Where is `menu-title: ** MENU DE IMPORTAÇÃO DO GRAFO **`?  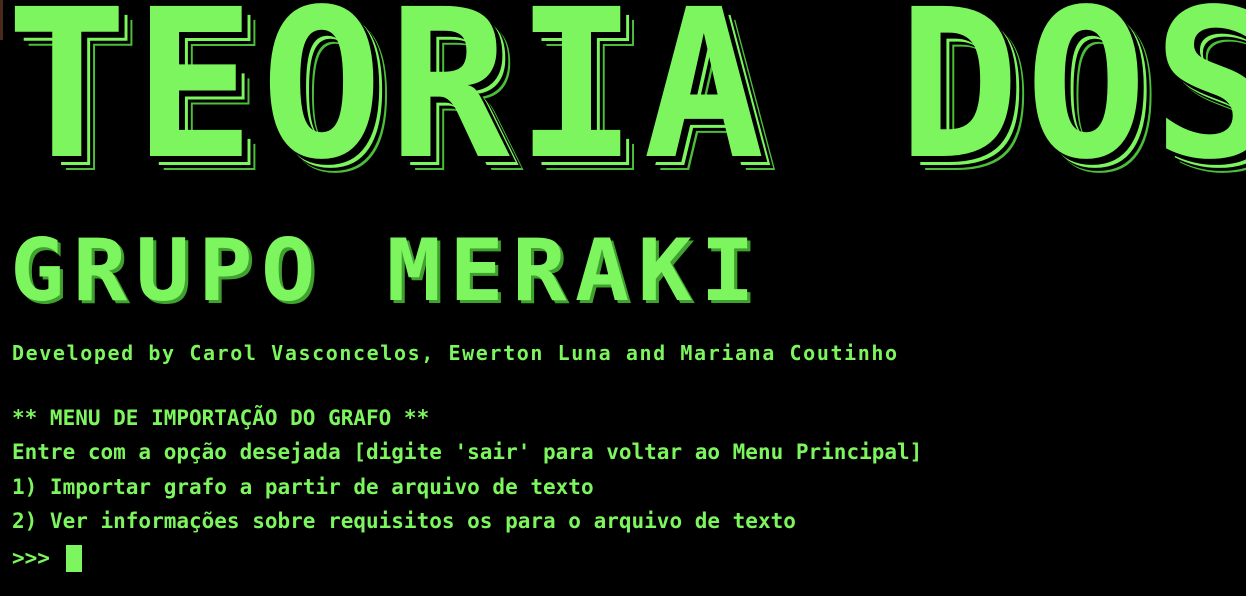 menu-title: ** MENU DE IMPORTAÇÃO DO GRAFO ** is located at coordinates (221, 418).